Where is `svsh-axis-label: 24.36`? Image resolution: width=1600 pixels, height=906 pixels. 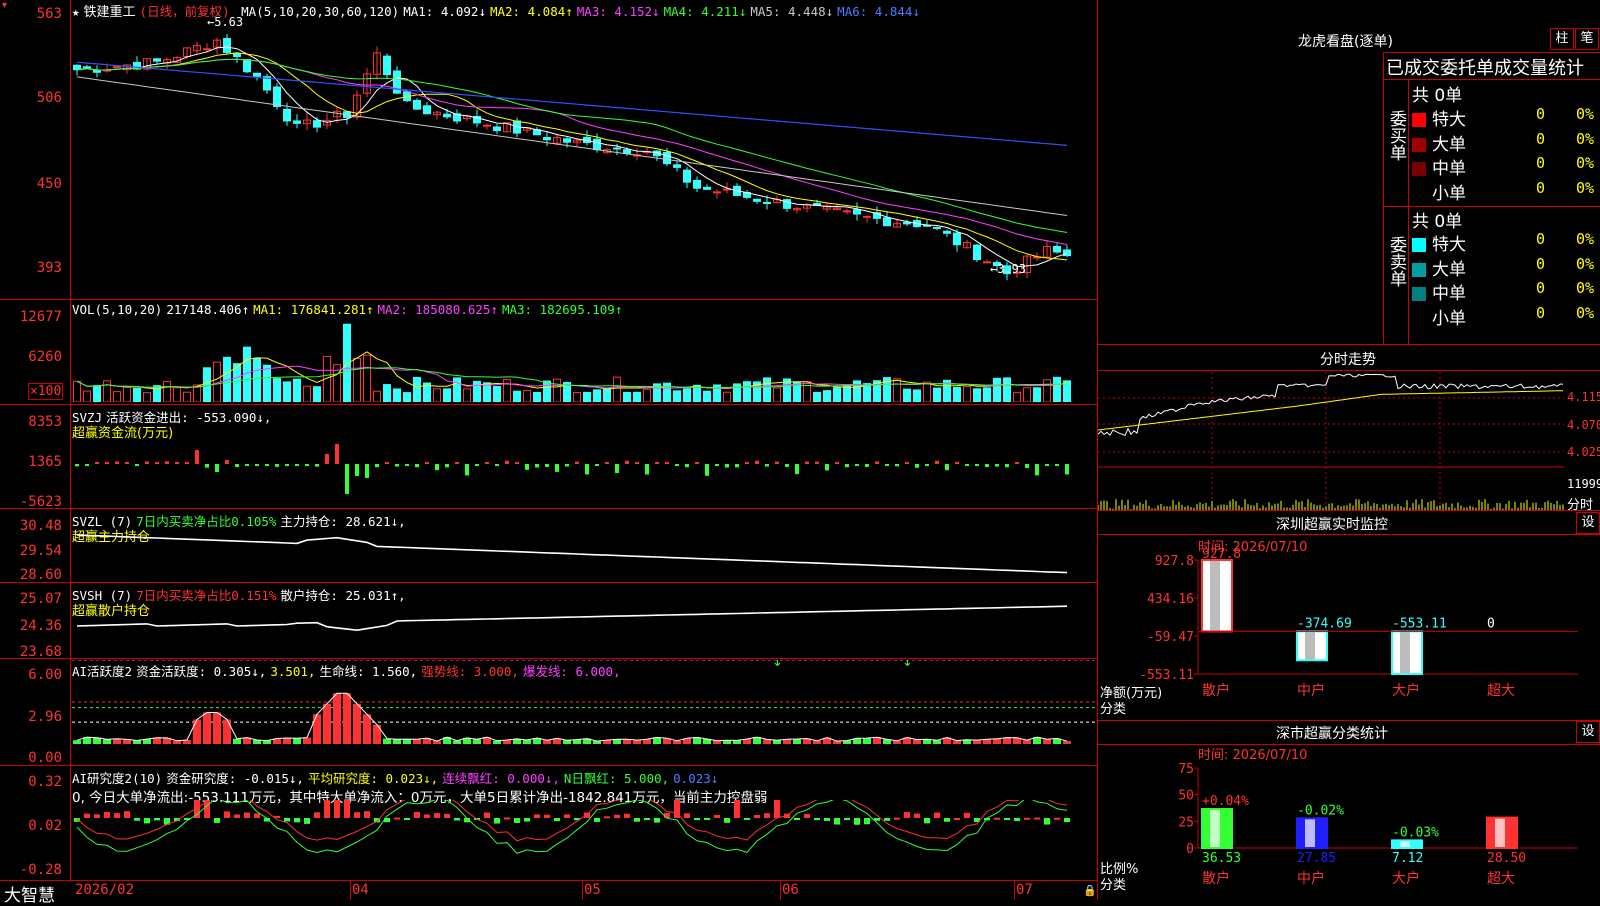
svsh-axis-label: 24.36 is located at coordinates (40, 626).